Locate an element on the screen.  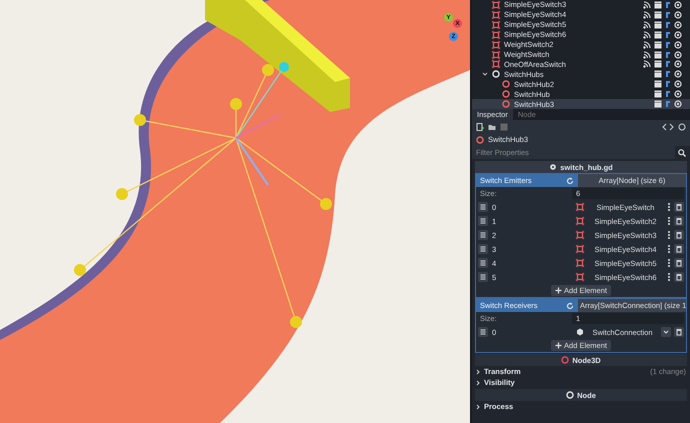
history-arrows-icon is located at coordinates (668, 126).